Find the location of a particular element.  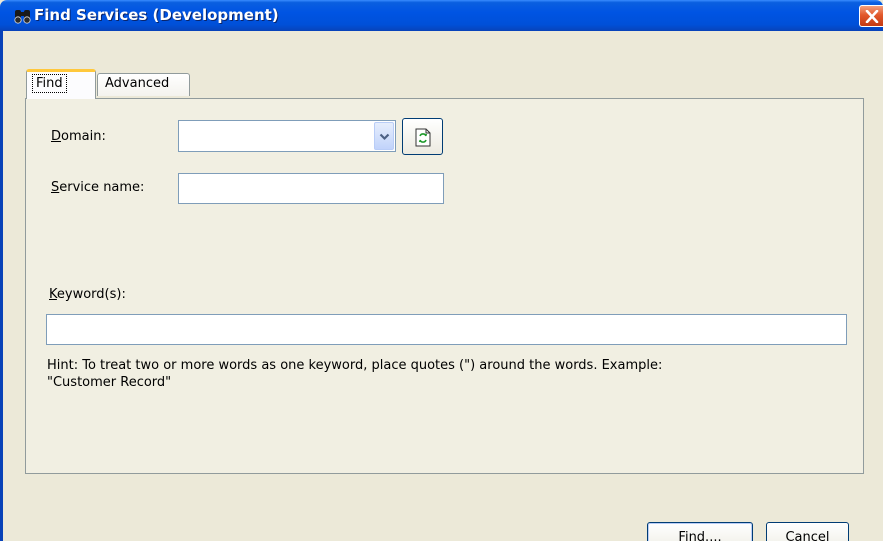

tab-advanced-label: Advanced is located at coordinates (137, 83).